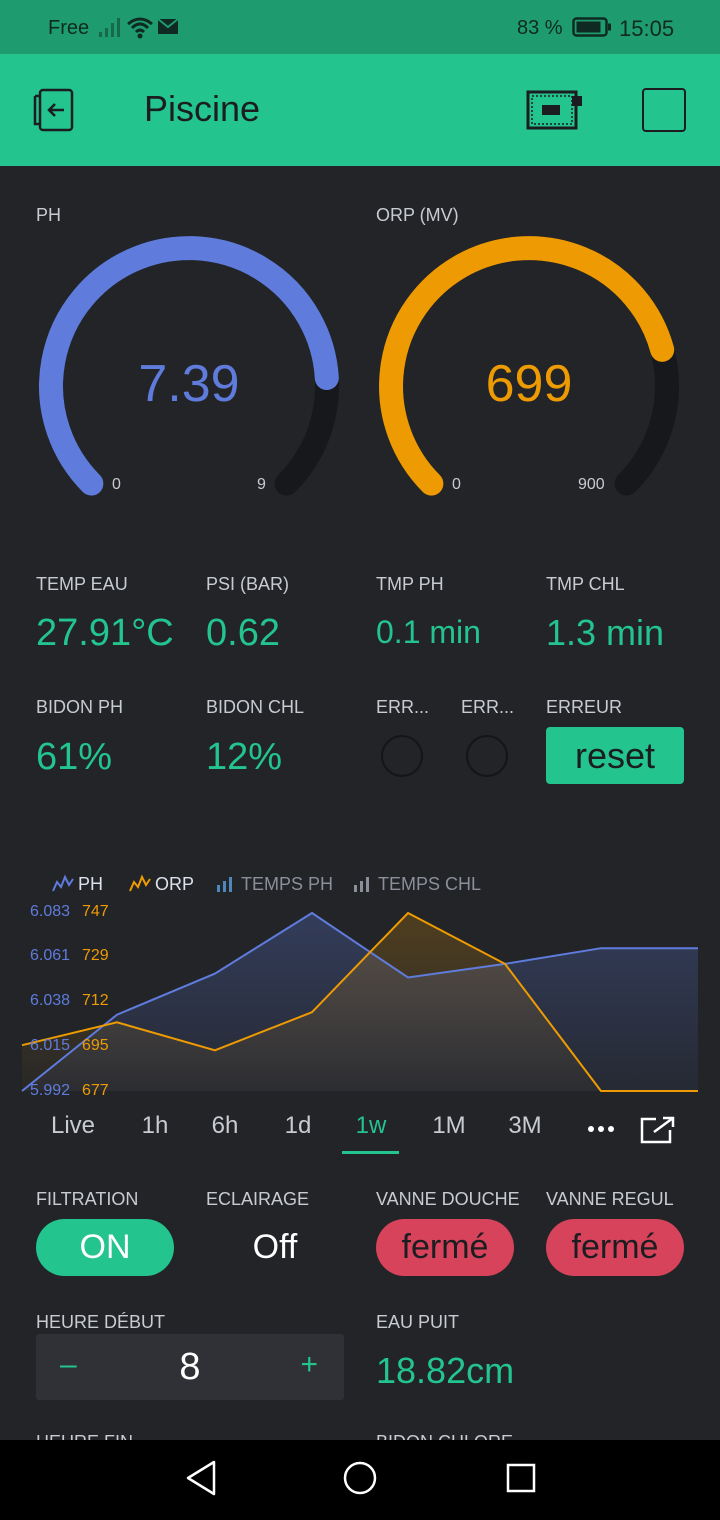 The image size is (720, 1520). I want to click on tmp-chl-value: 1.3 min, so click(605, 632).